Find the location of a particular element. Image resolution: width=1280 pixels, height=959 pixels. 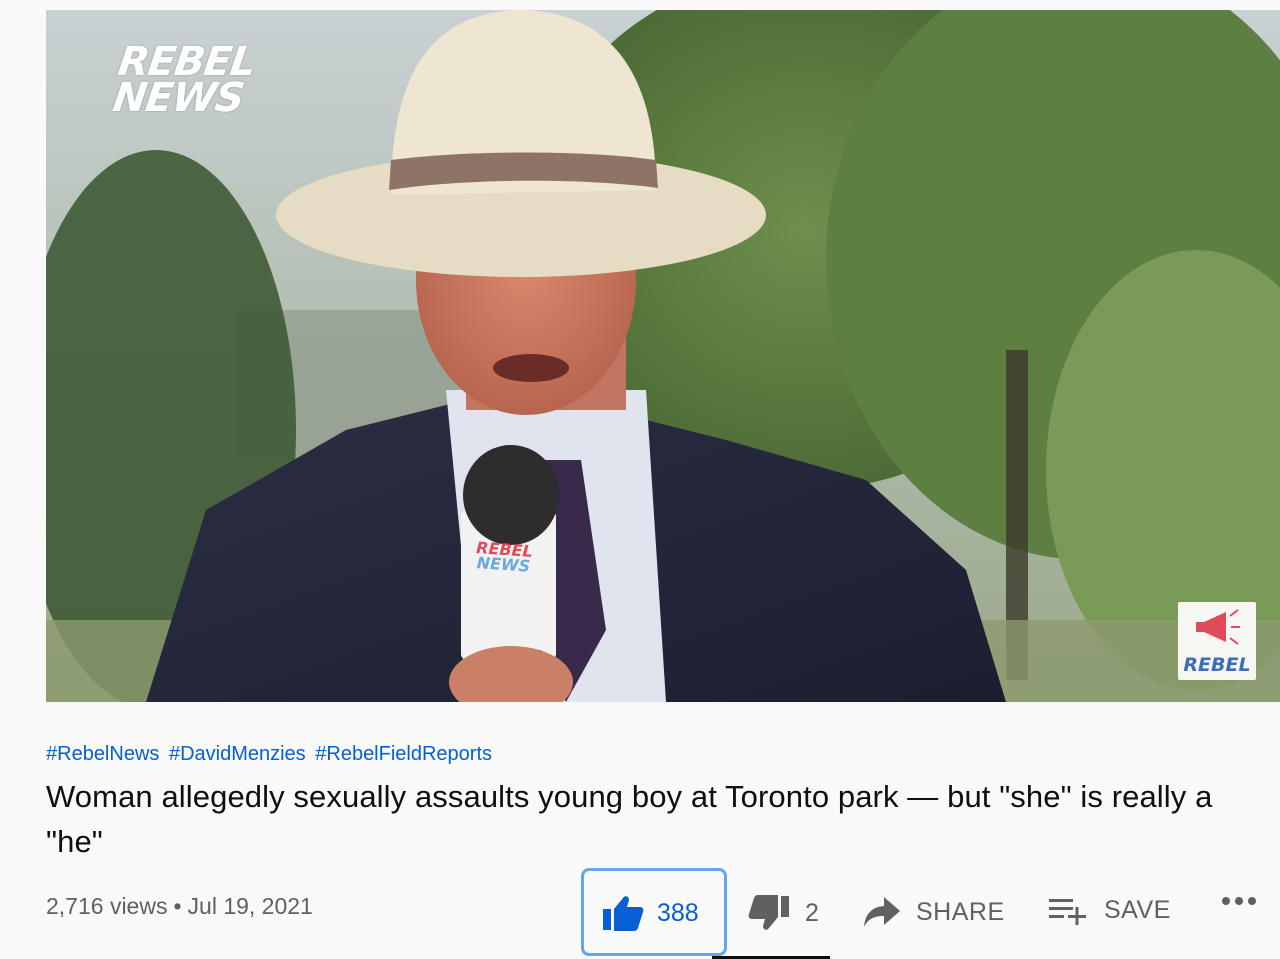

hashtag-link: #RebelFieldReports is located at coordinates (403, 754).